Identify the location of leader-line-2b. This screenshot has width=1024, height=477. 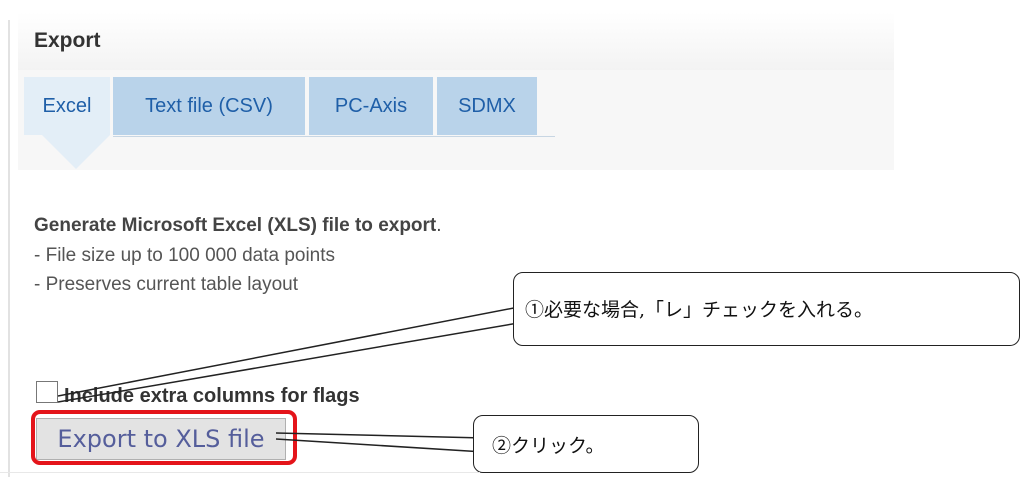
(380, 445).